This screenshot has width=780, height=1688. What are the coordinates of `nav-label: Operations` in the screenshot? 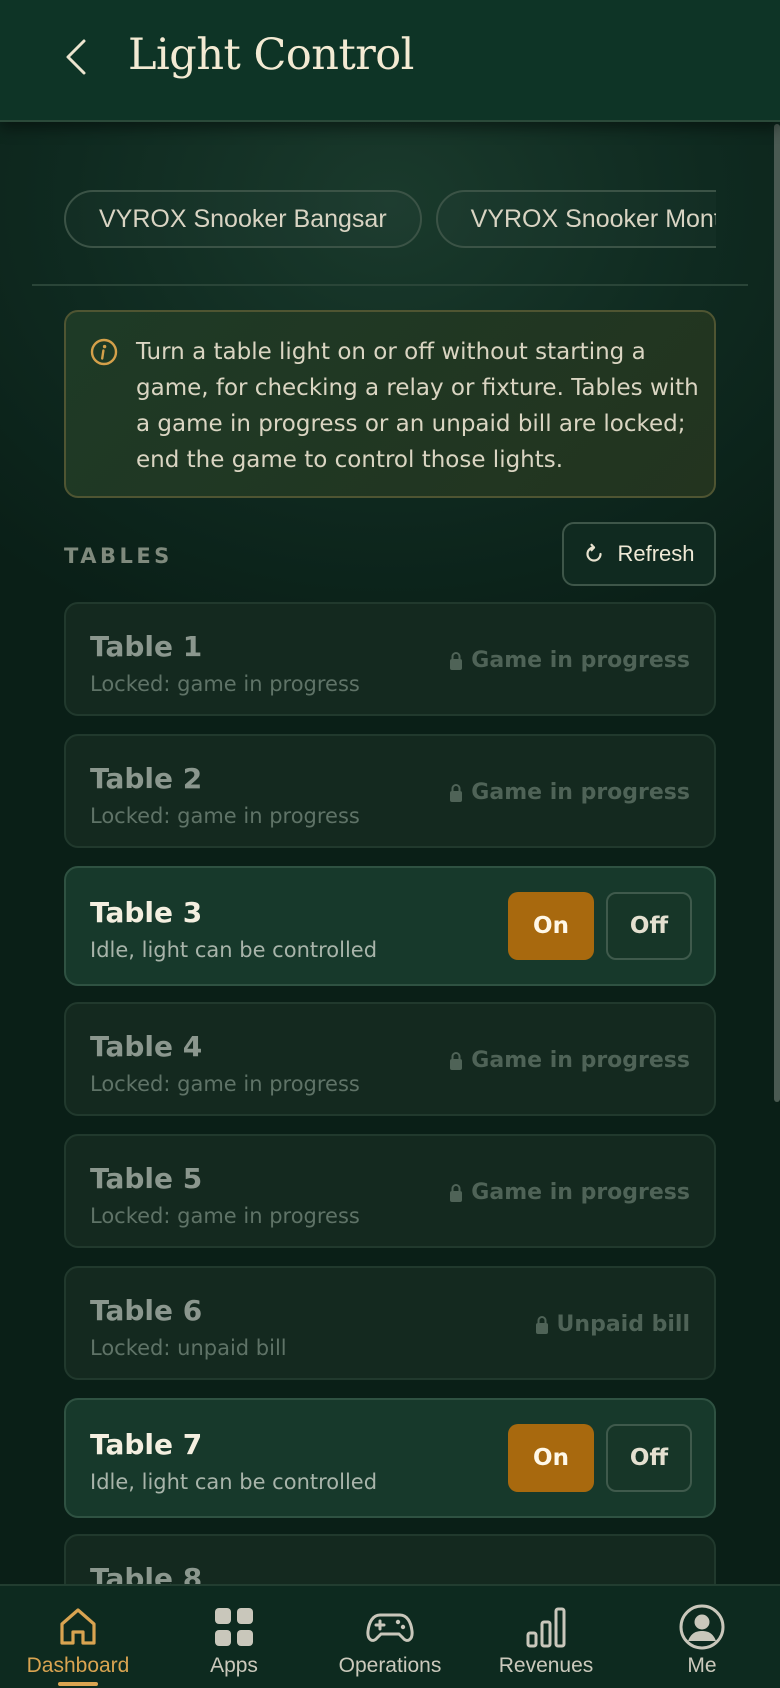 It's located at (390, 1665).